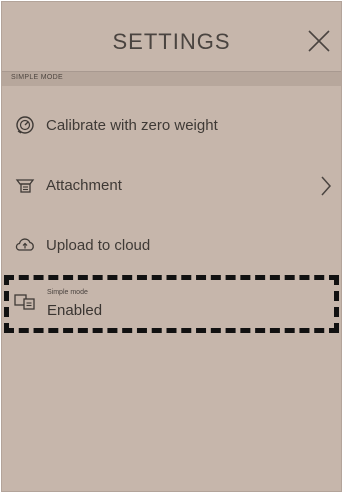  I want to click on attachment-item: Attachment, so click(171, 185).